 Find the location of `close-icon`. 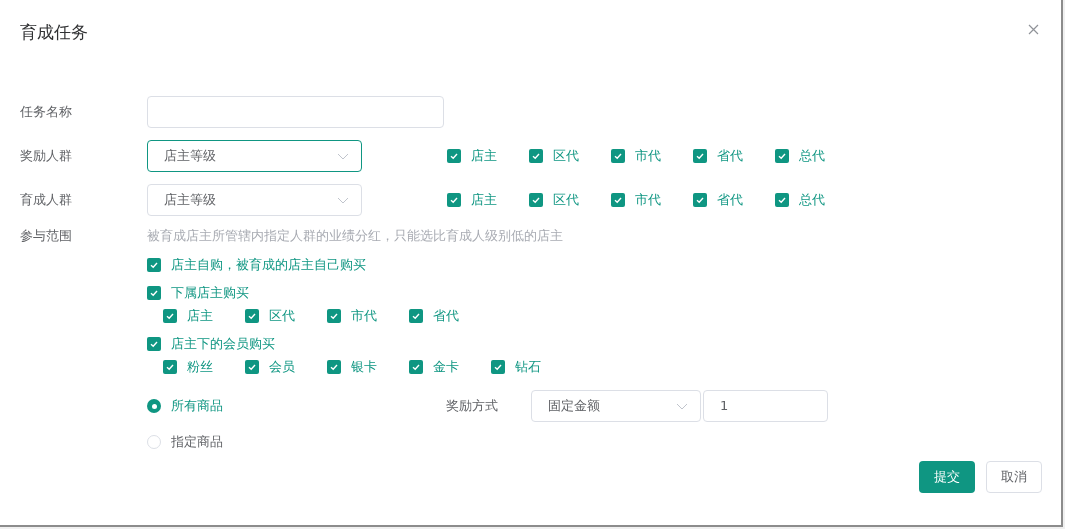

close-icon is located at coordinates (1033, 29).